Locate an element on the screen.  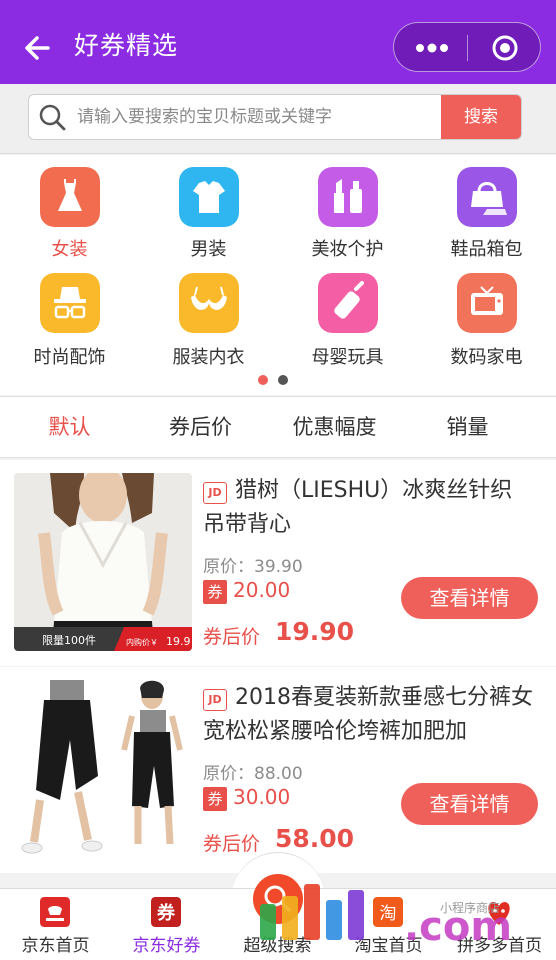
tab-after-coupon-price: 券后价 is located at coordinates (200, 428).